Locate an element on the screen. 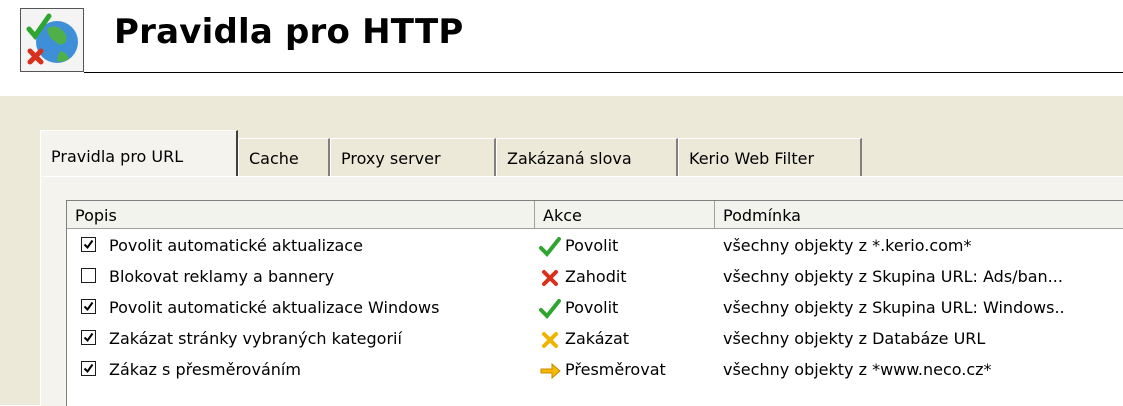 Image resolution: width=1123 pixels, height=406 pixels. tab-kerio-web-filter: Kerio Web Filter is located at coordinates (770, 157).